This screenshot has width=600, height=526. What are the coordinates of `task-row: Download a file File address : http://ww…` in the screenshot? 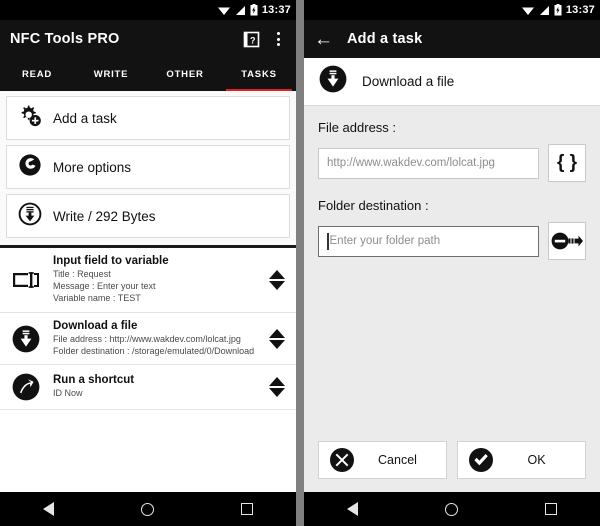 It's located at (148, 339).